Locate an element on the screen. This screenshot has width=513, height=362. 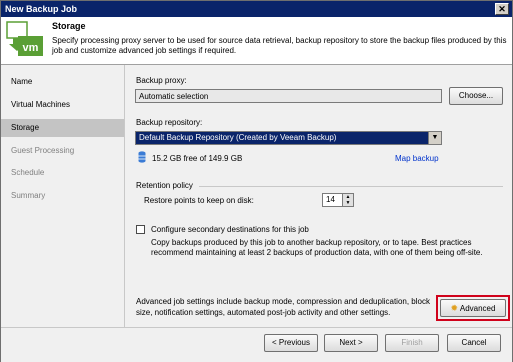
restore-points-value: 14 is located at coordinates (330, 199).